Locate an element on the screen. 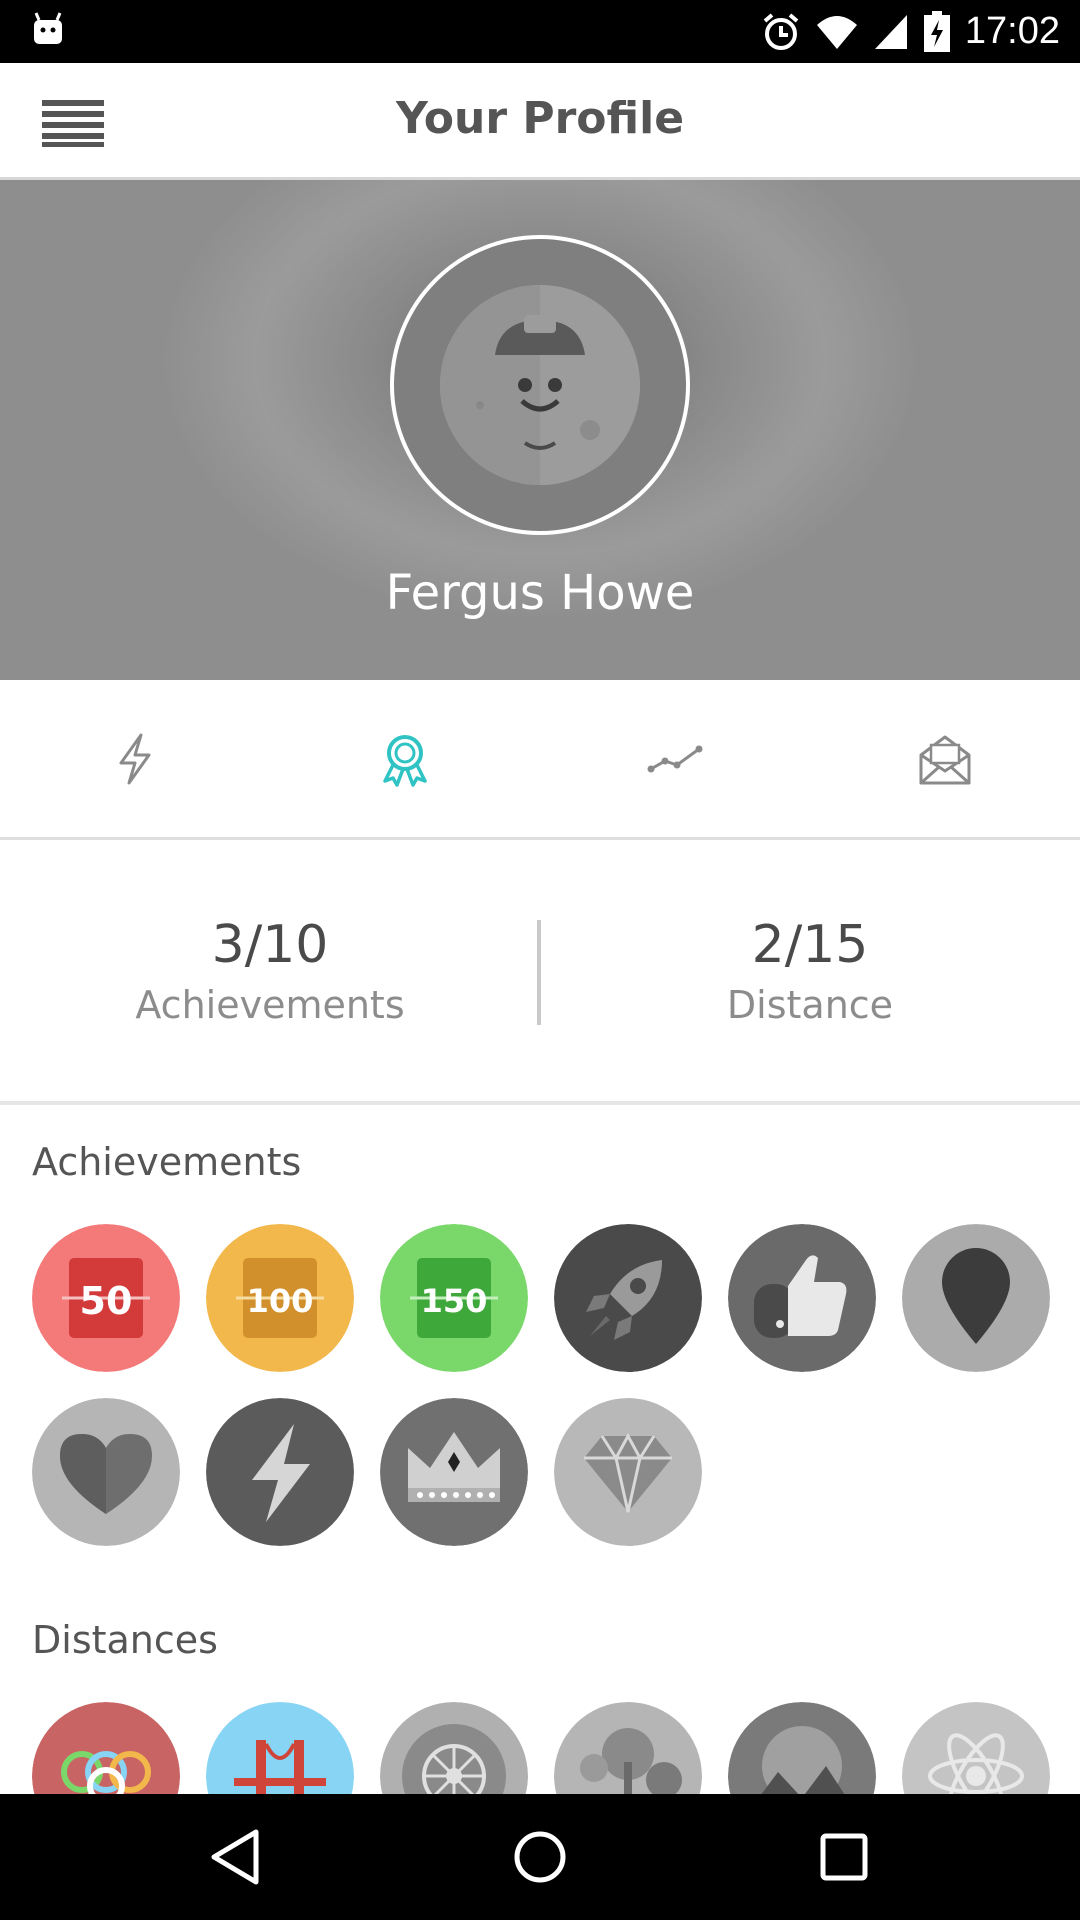  trend-line-icon is located at coordinates (675, 758).